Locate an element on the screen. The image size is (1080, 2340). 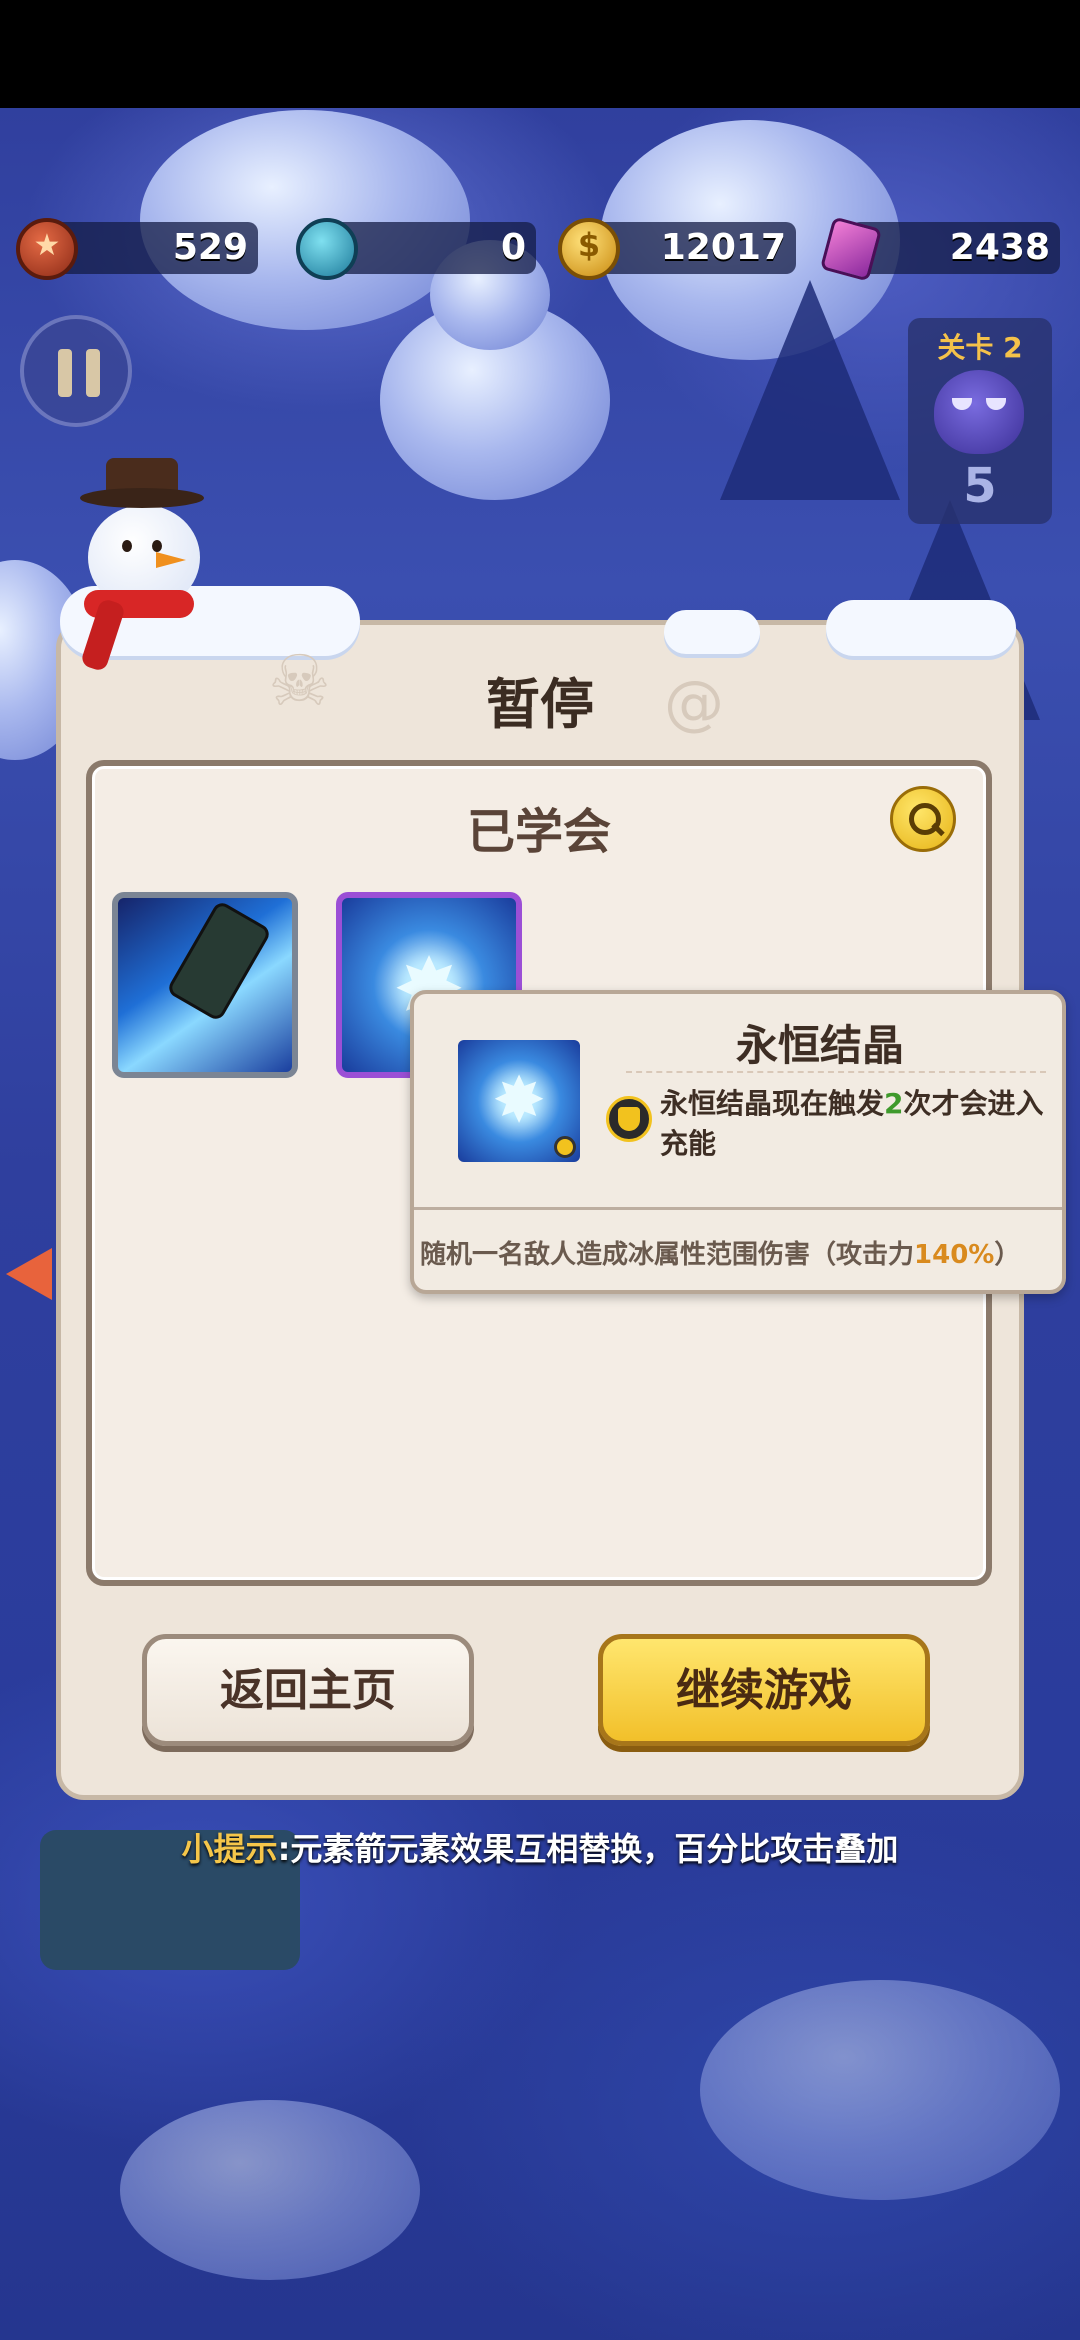
pine-tree is located at coordinates (810, 390).